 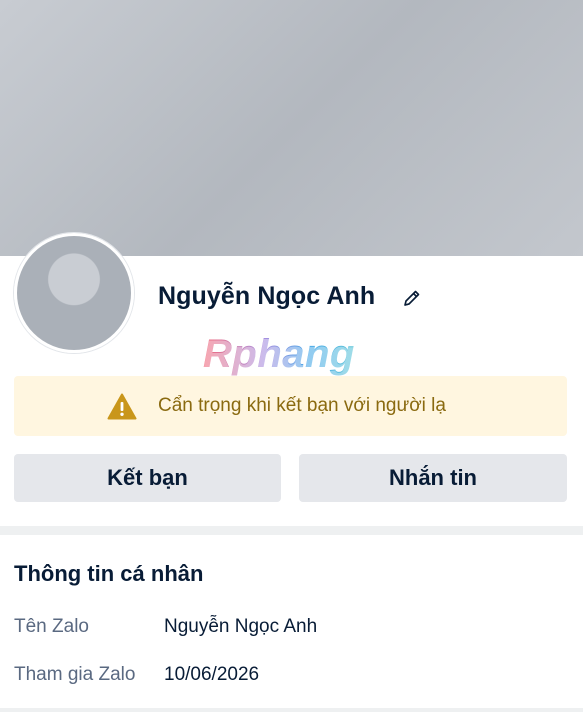 I want to click on profile-name: Nguyễn Ngọc Anh, so click(x=267, y=296).